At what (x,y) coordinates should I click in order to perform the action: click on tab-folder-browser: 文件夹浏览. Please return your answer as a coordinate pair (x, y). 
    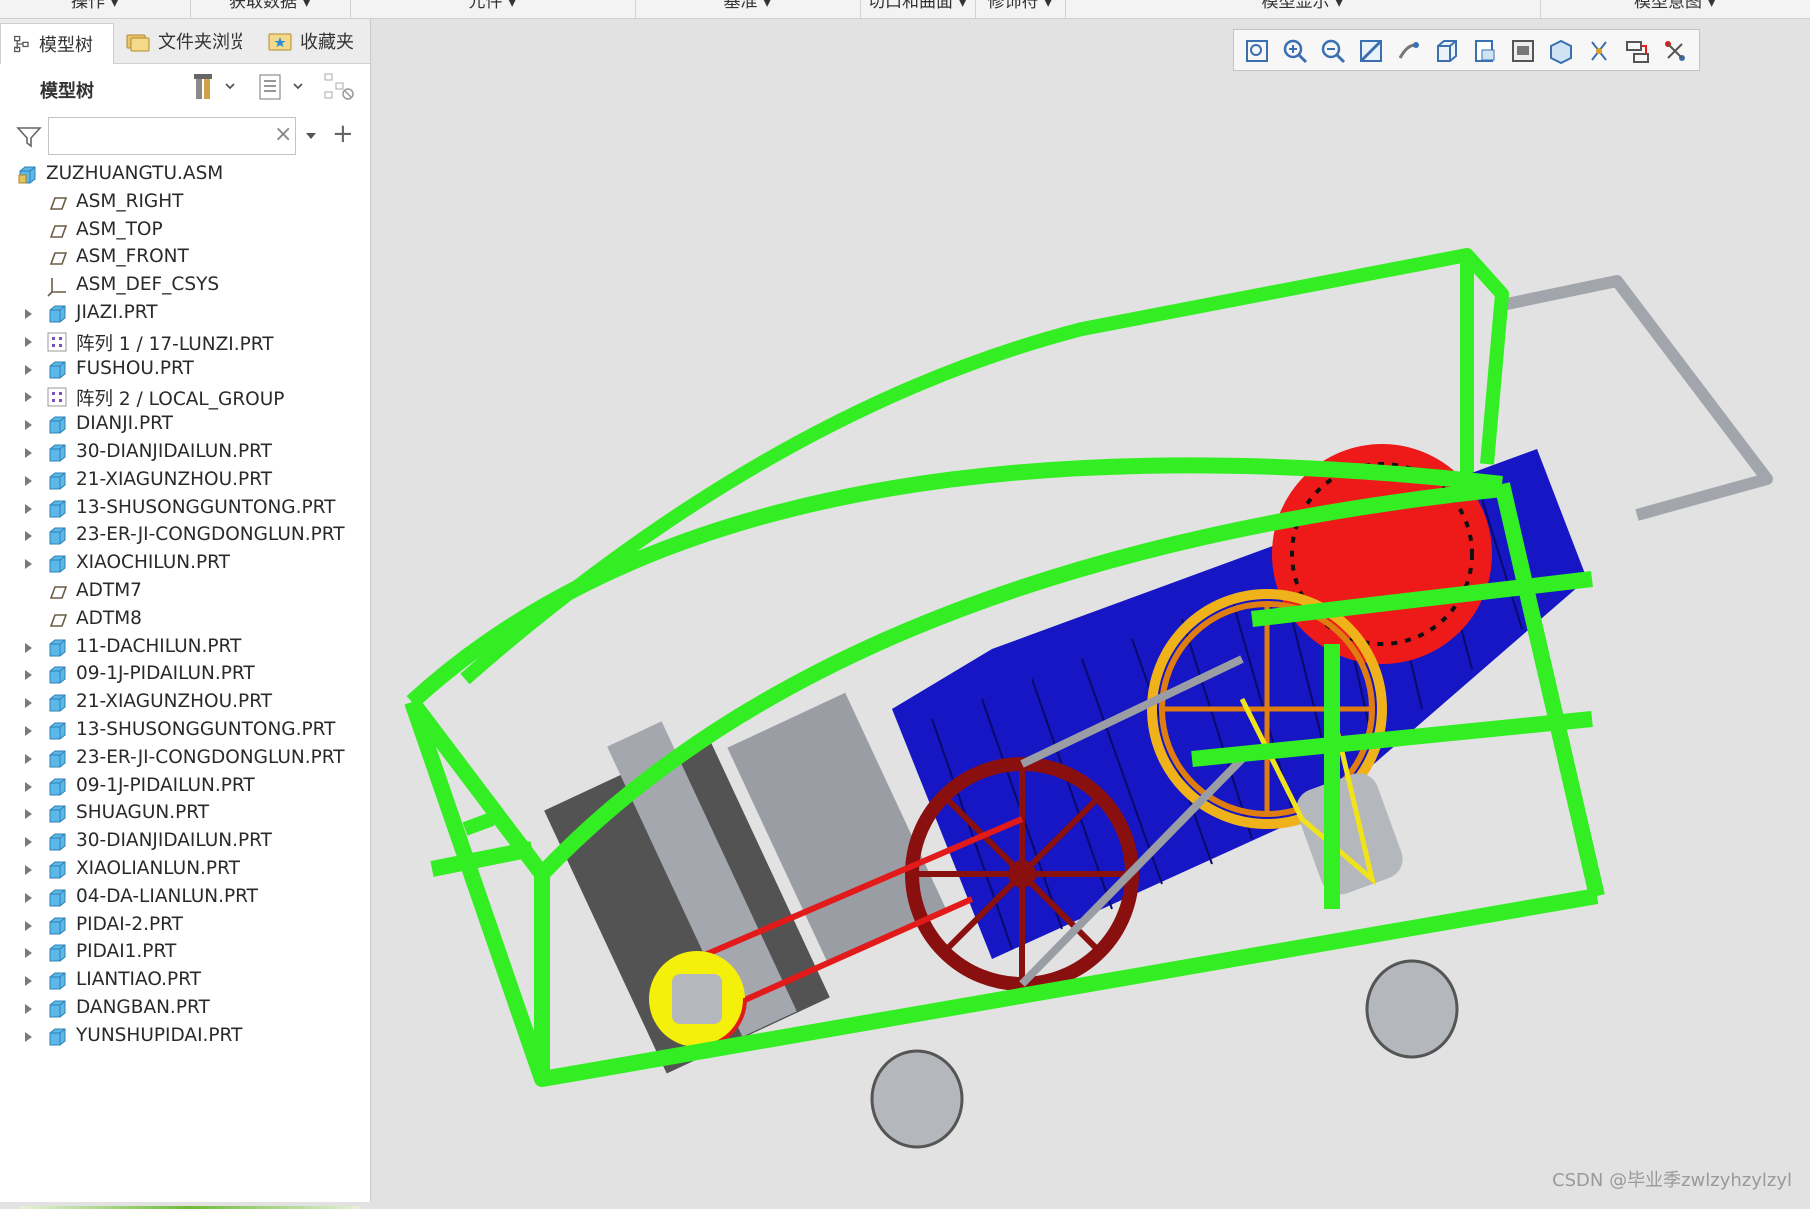
    Looking at the image, I should click on (186, 41).